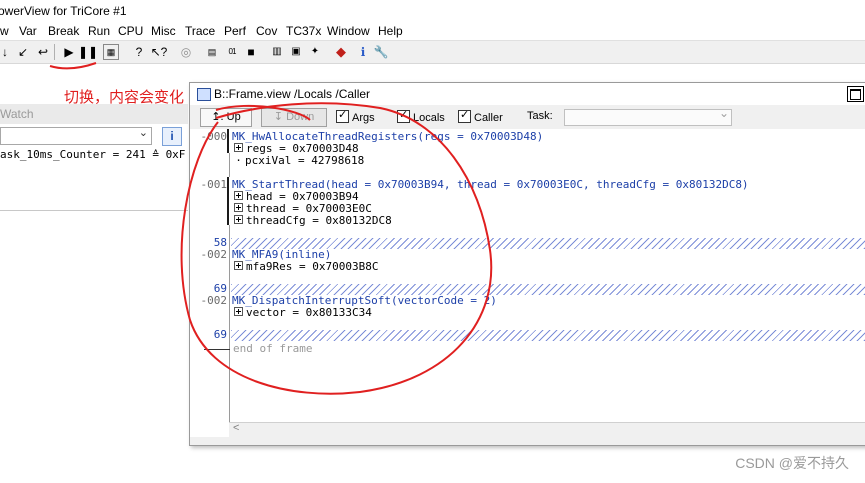 This screenshot has width=865, height=483. Describe the element at coordinates (204, 94) in the screenshot. I see `window-icon` at that location.